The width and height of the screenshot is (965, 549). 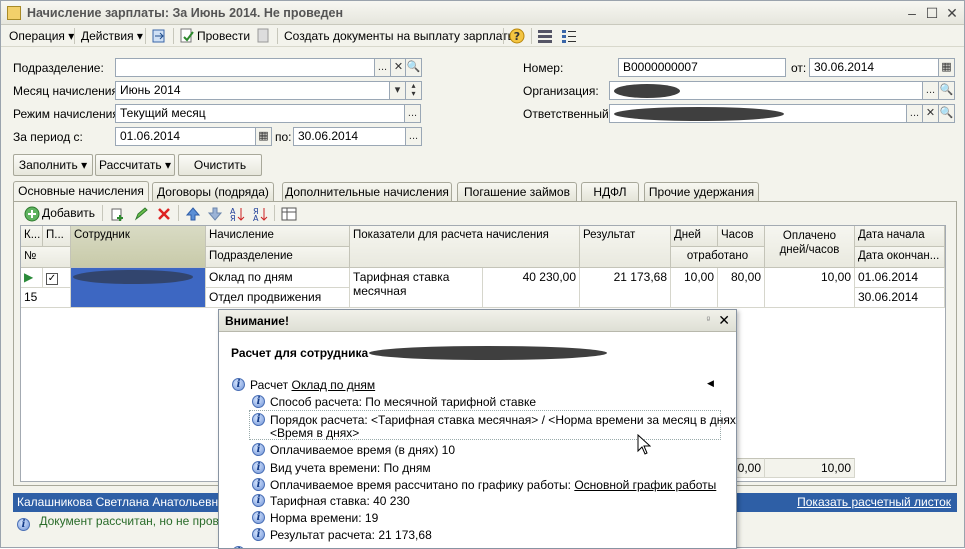 I want to click on responsible-input, so click(x=766, y=113).